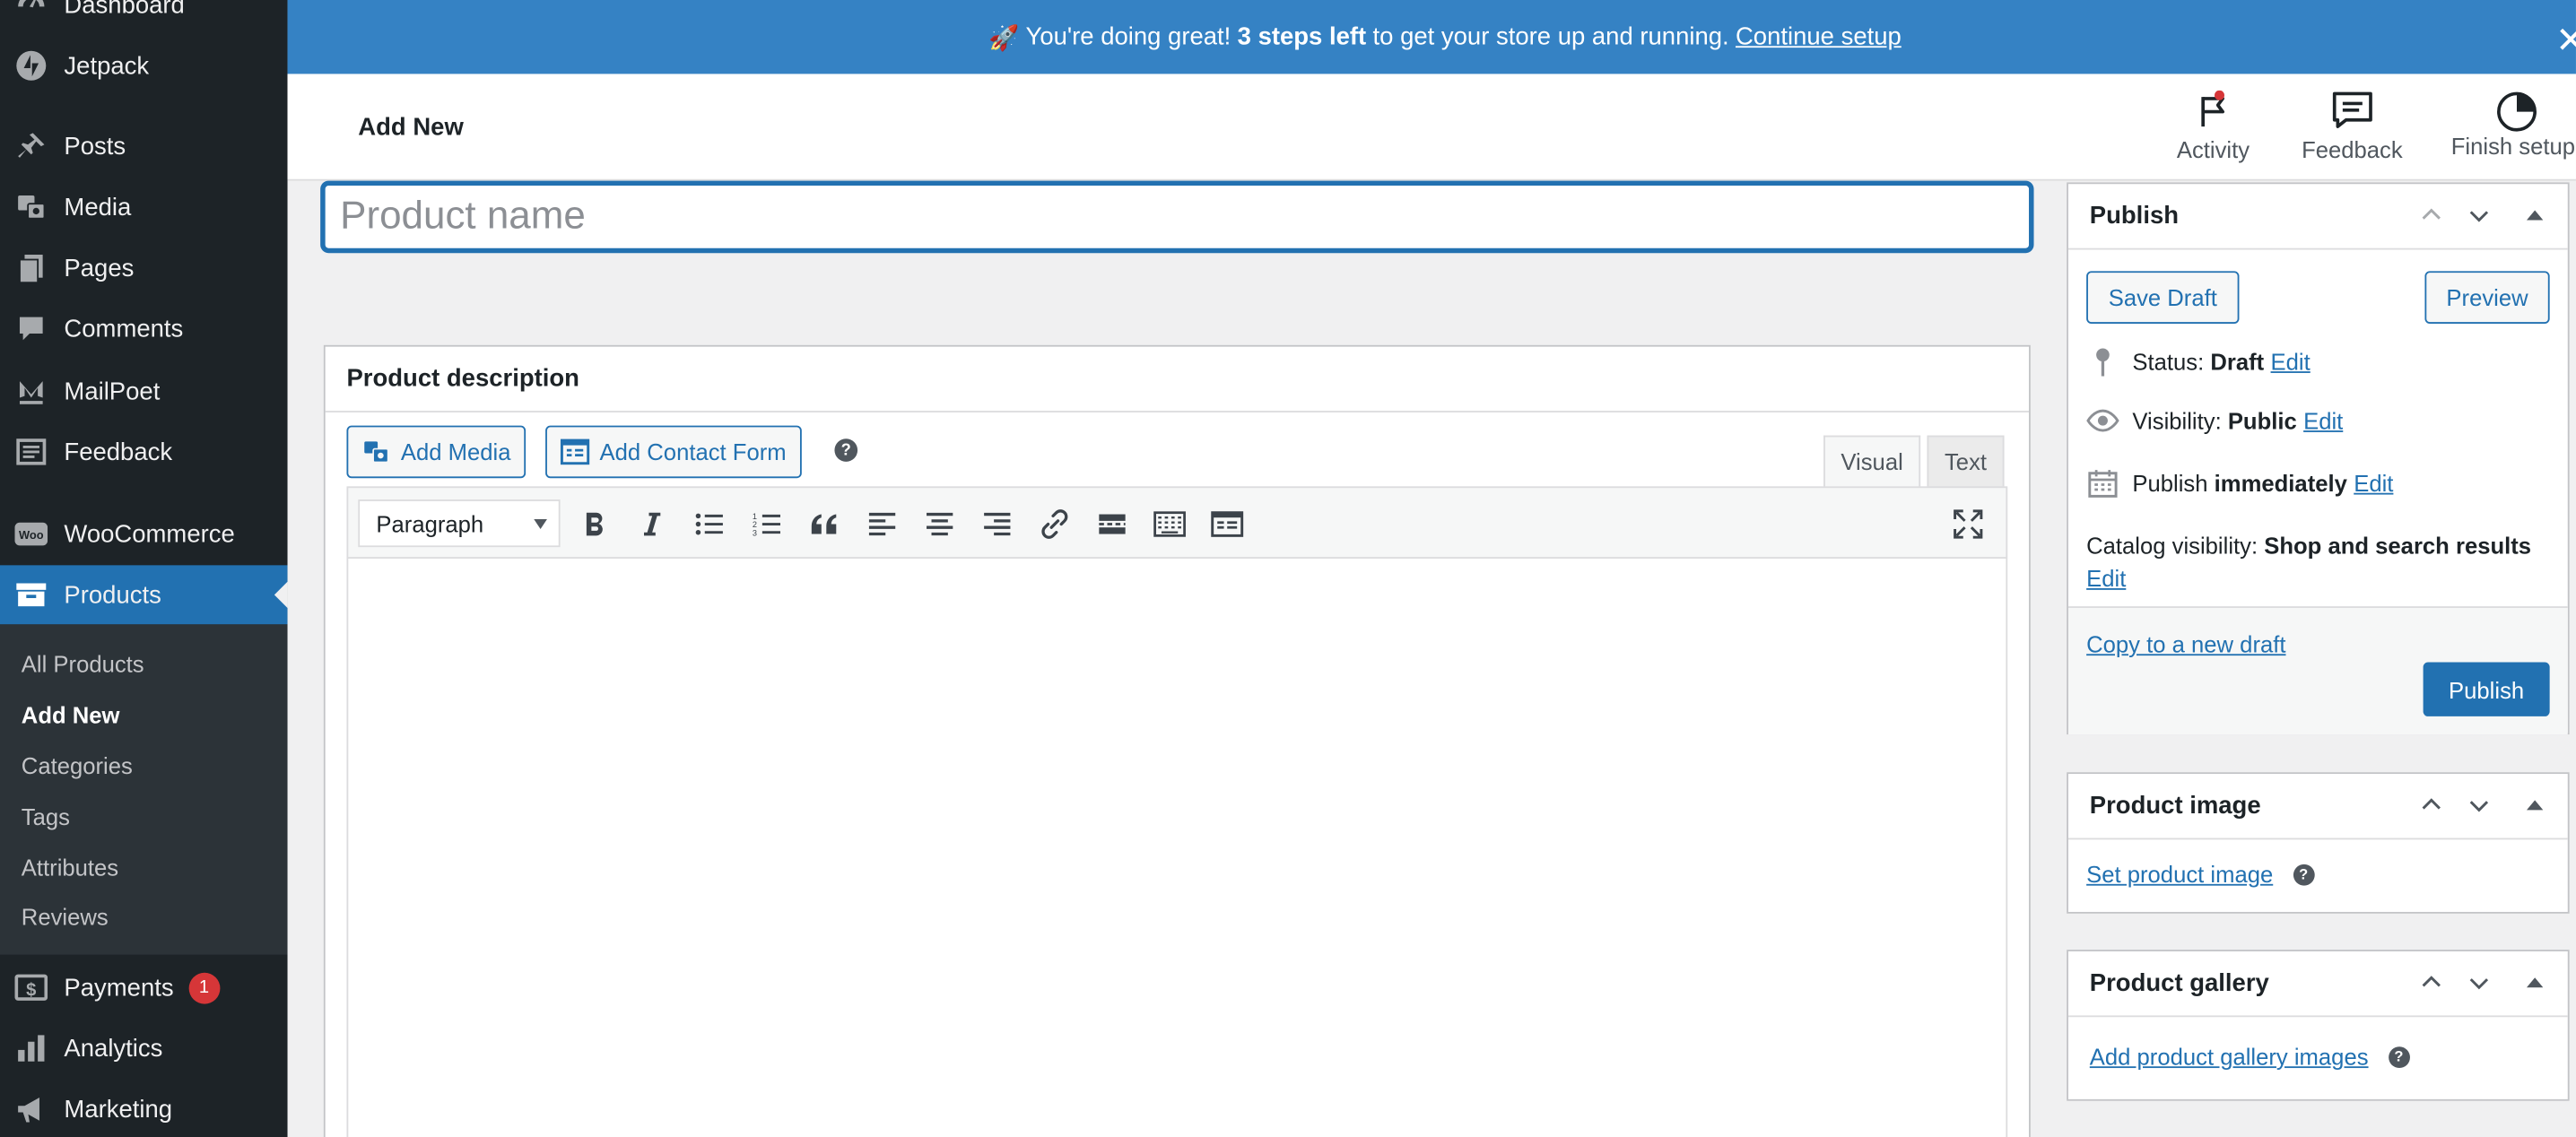 This screenshot has width=2576, height=1137. What do you see at coordinates (144, 207) in the screenshot?
I see `sidebar-item-media: Media` at bounding box center [144, 207].